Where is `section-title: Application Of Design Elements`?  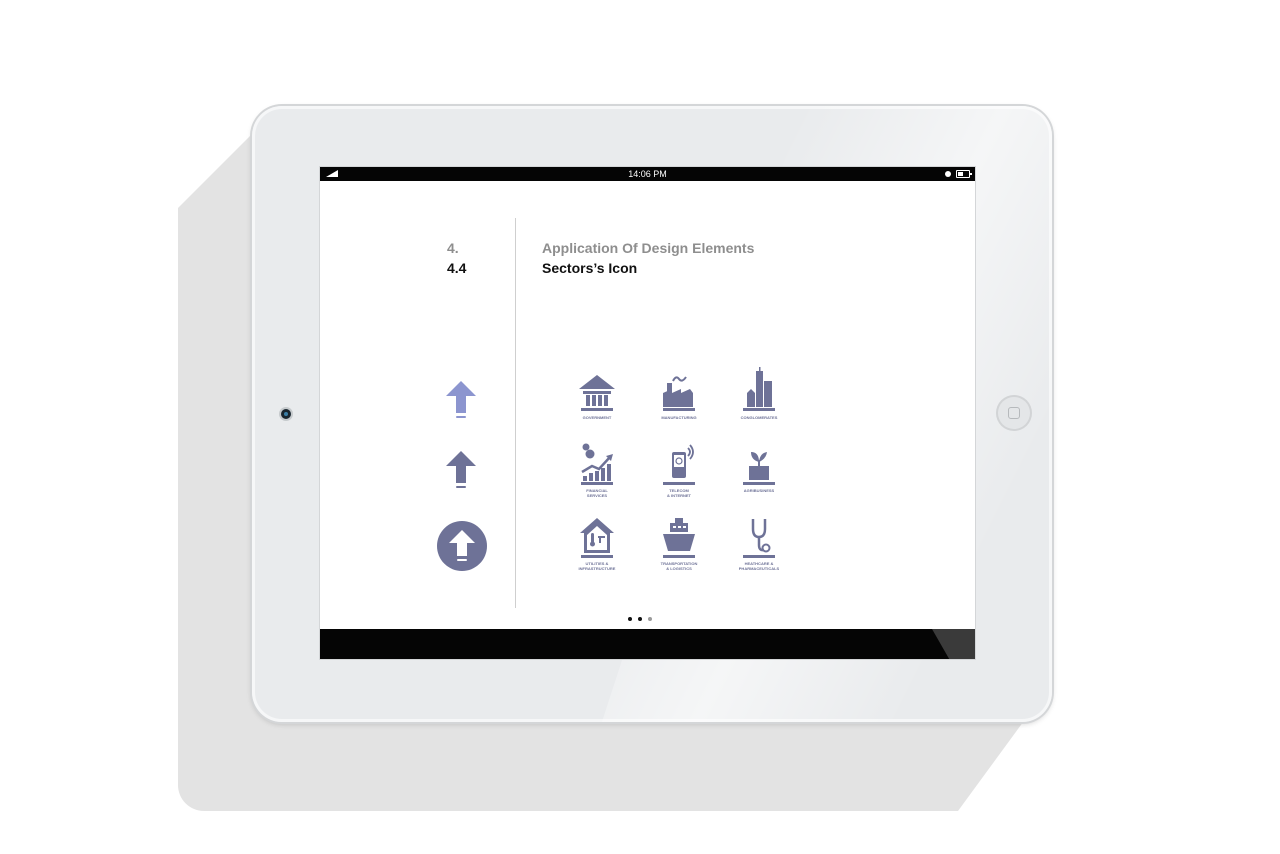
section-title: Application Of Design Elements is located at coordinates (648, 248).